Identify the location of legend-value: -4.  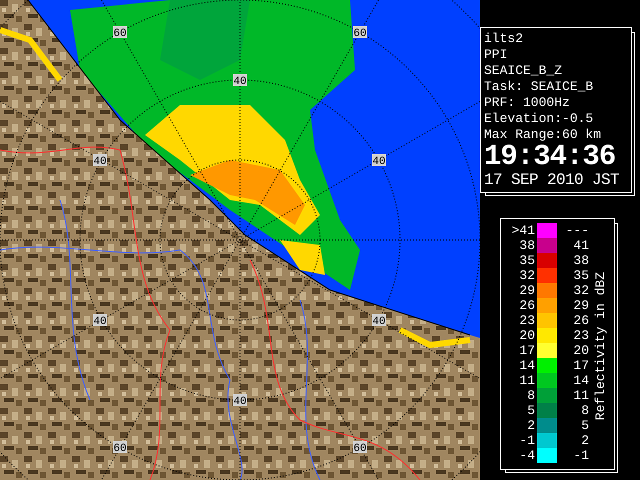
(526, 455).